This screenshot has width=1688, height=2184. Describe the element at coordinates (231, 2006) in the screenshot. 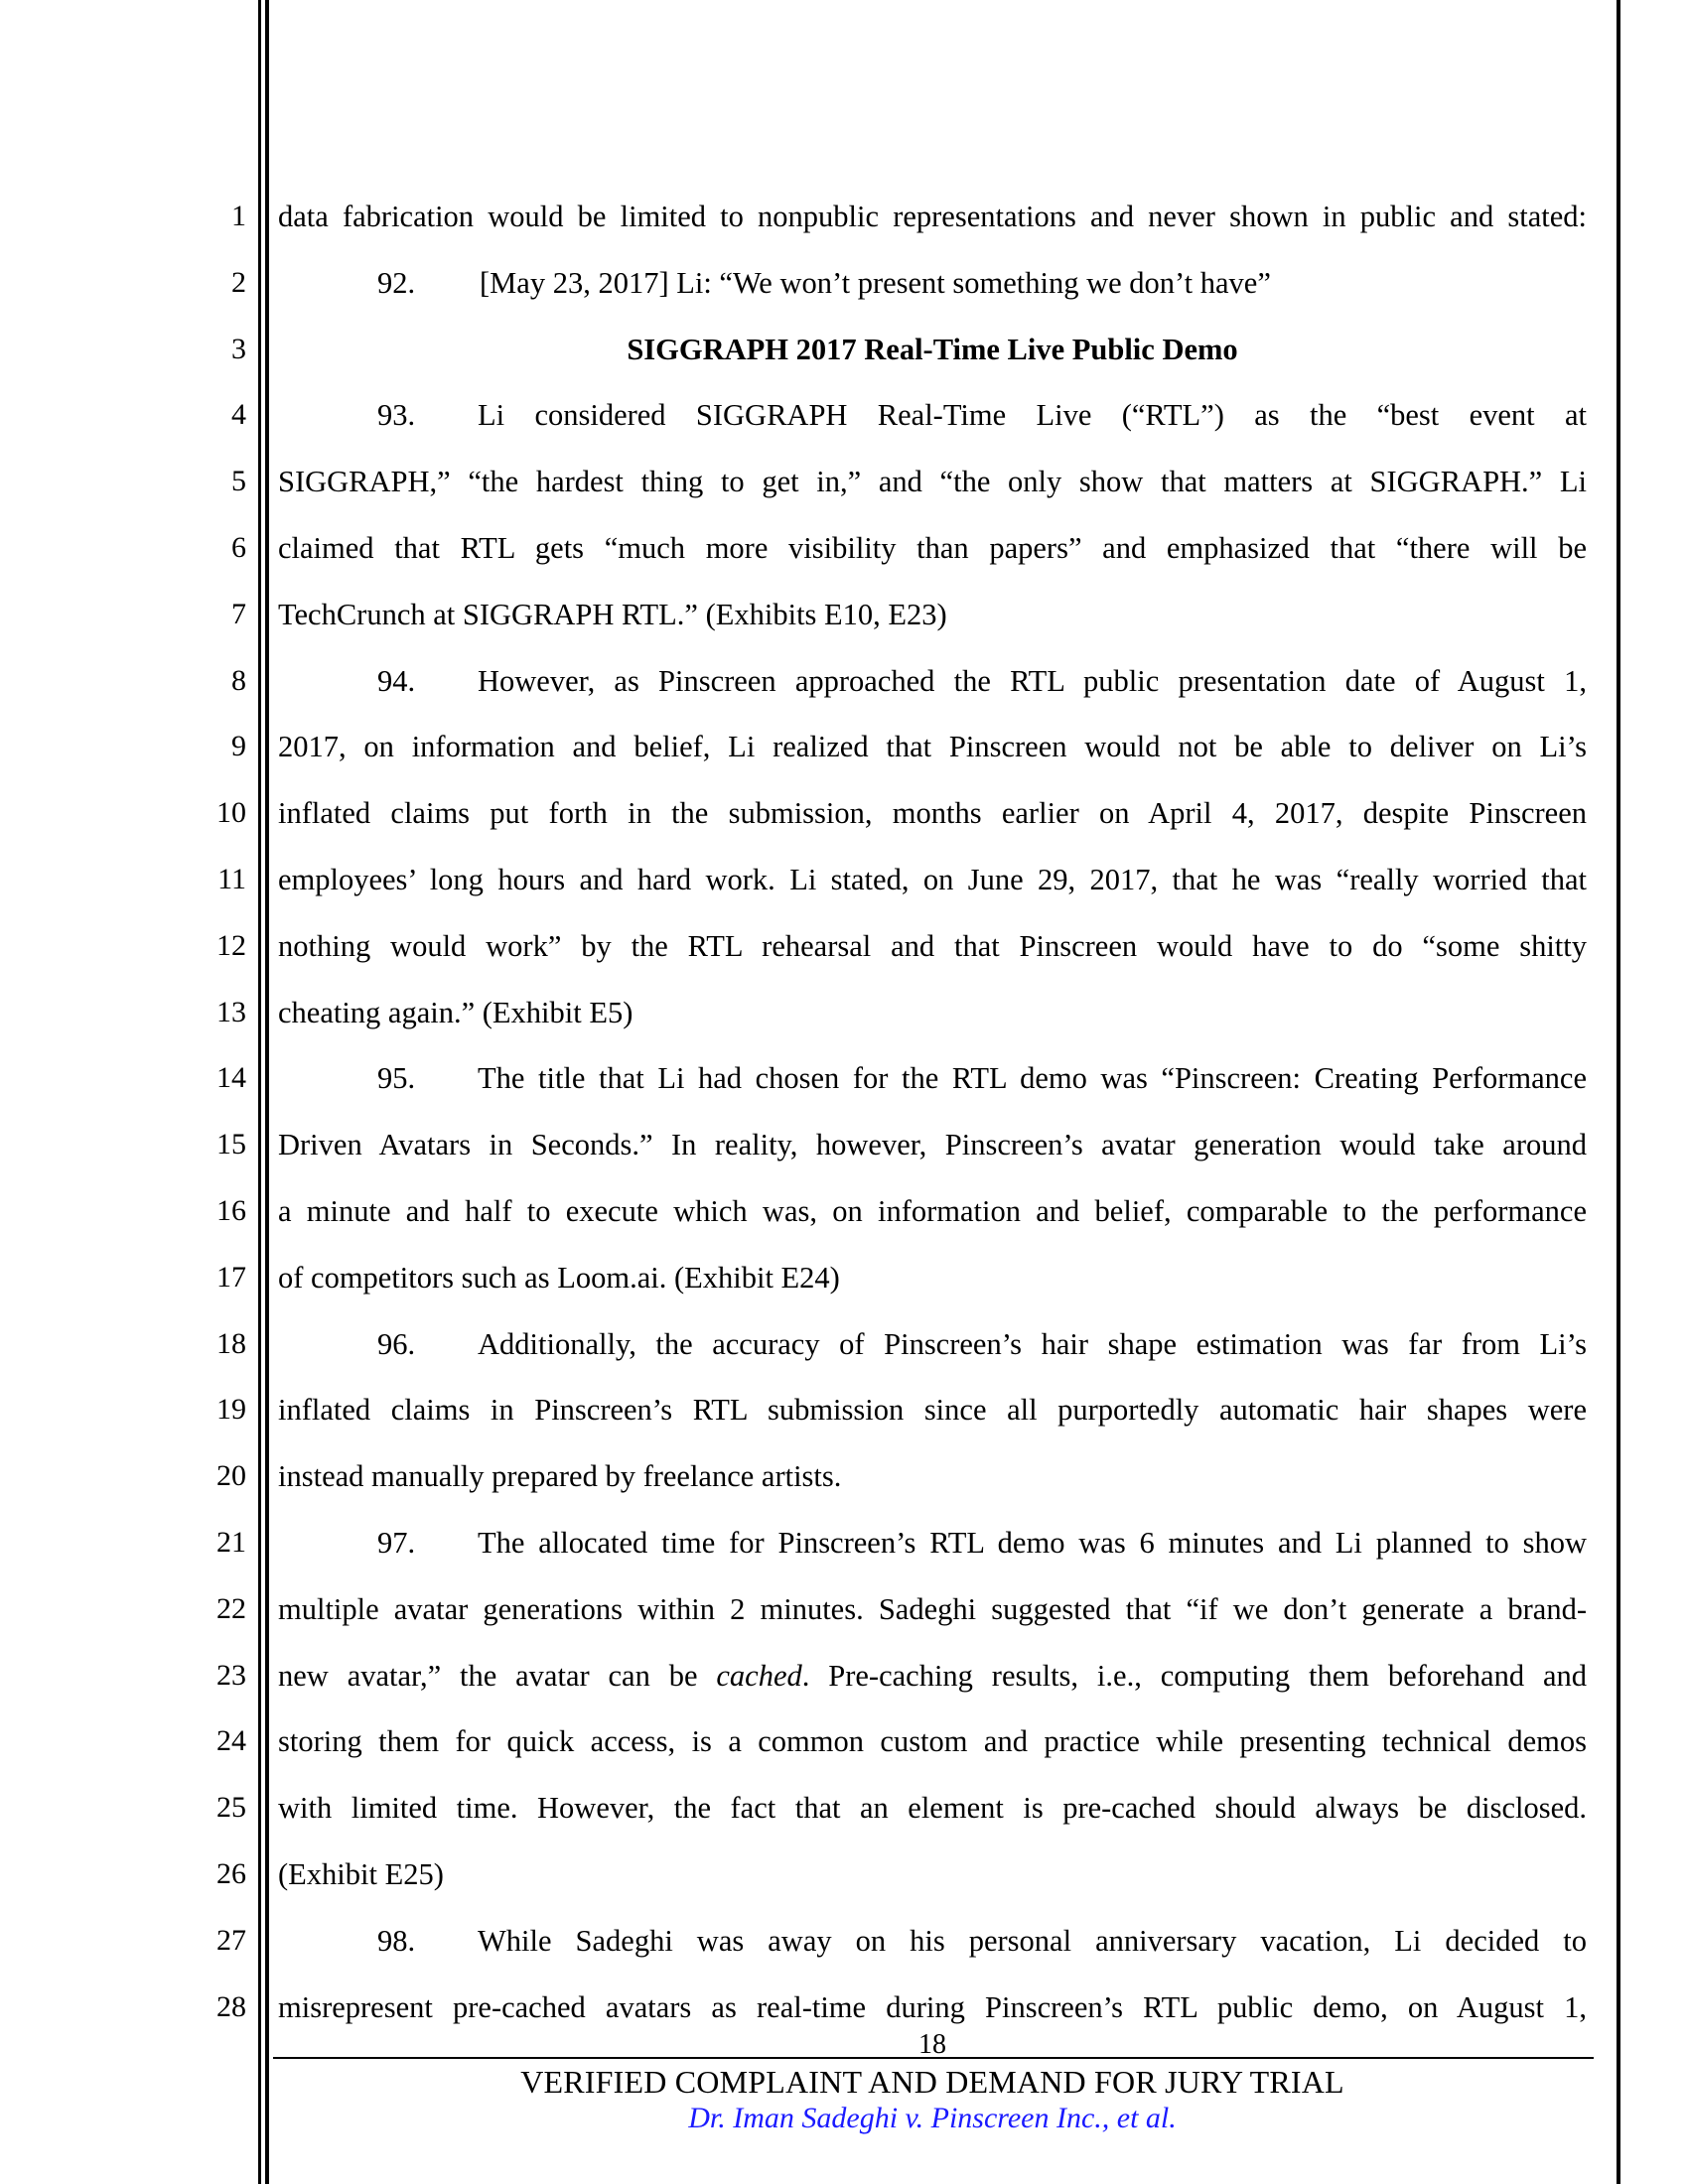

I see `line-number: 28` at that location.